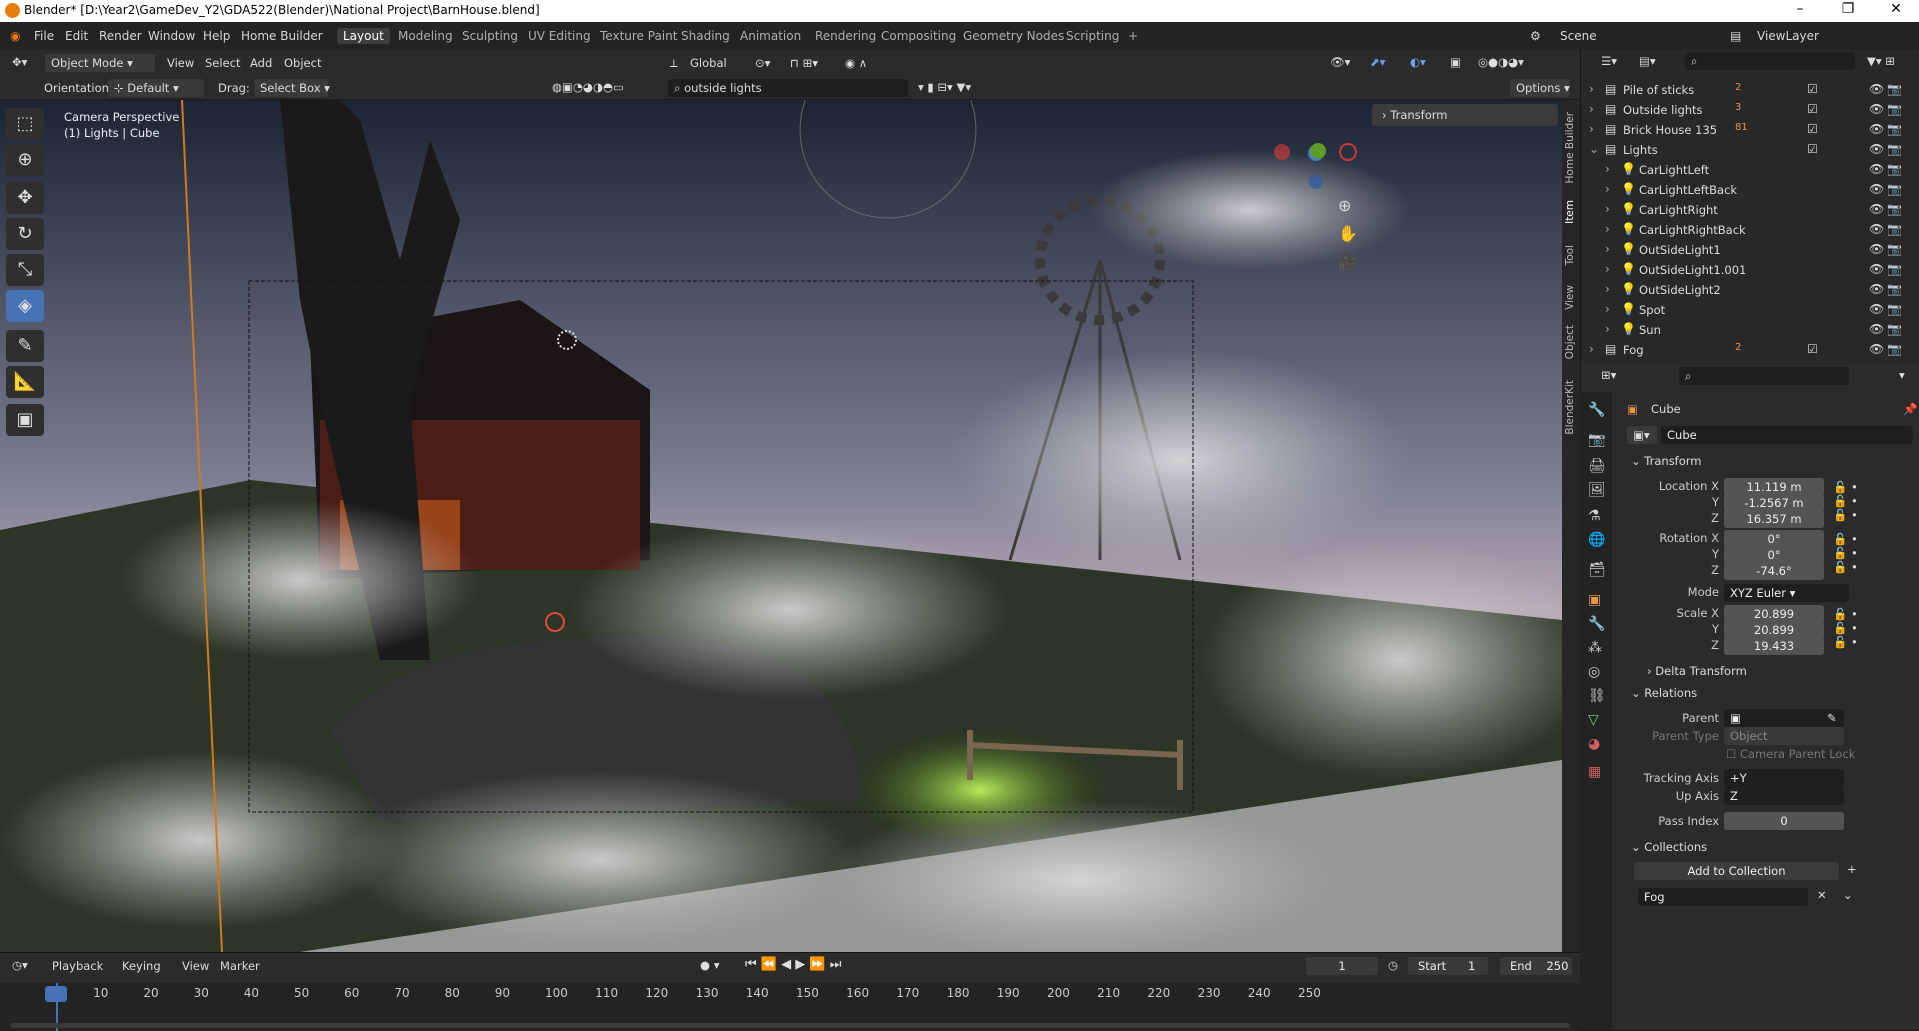 This screenshot has width=1919, height=1031. Describe the element at coordinates (708, 63) in the screenshot. I see `transform-orientation-dropdown: Global` at that location.